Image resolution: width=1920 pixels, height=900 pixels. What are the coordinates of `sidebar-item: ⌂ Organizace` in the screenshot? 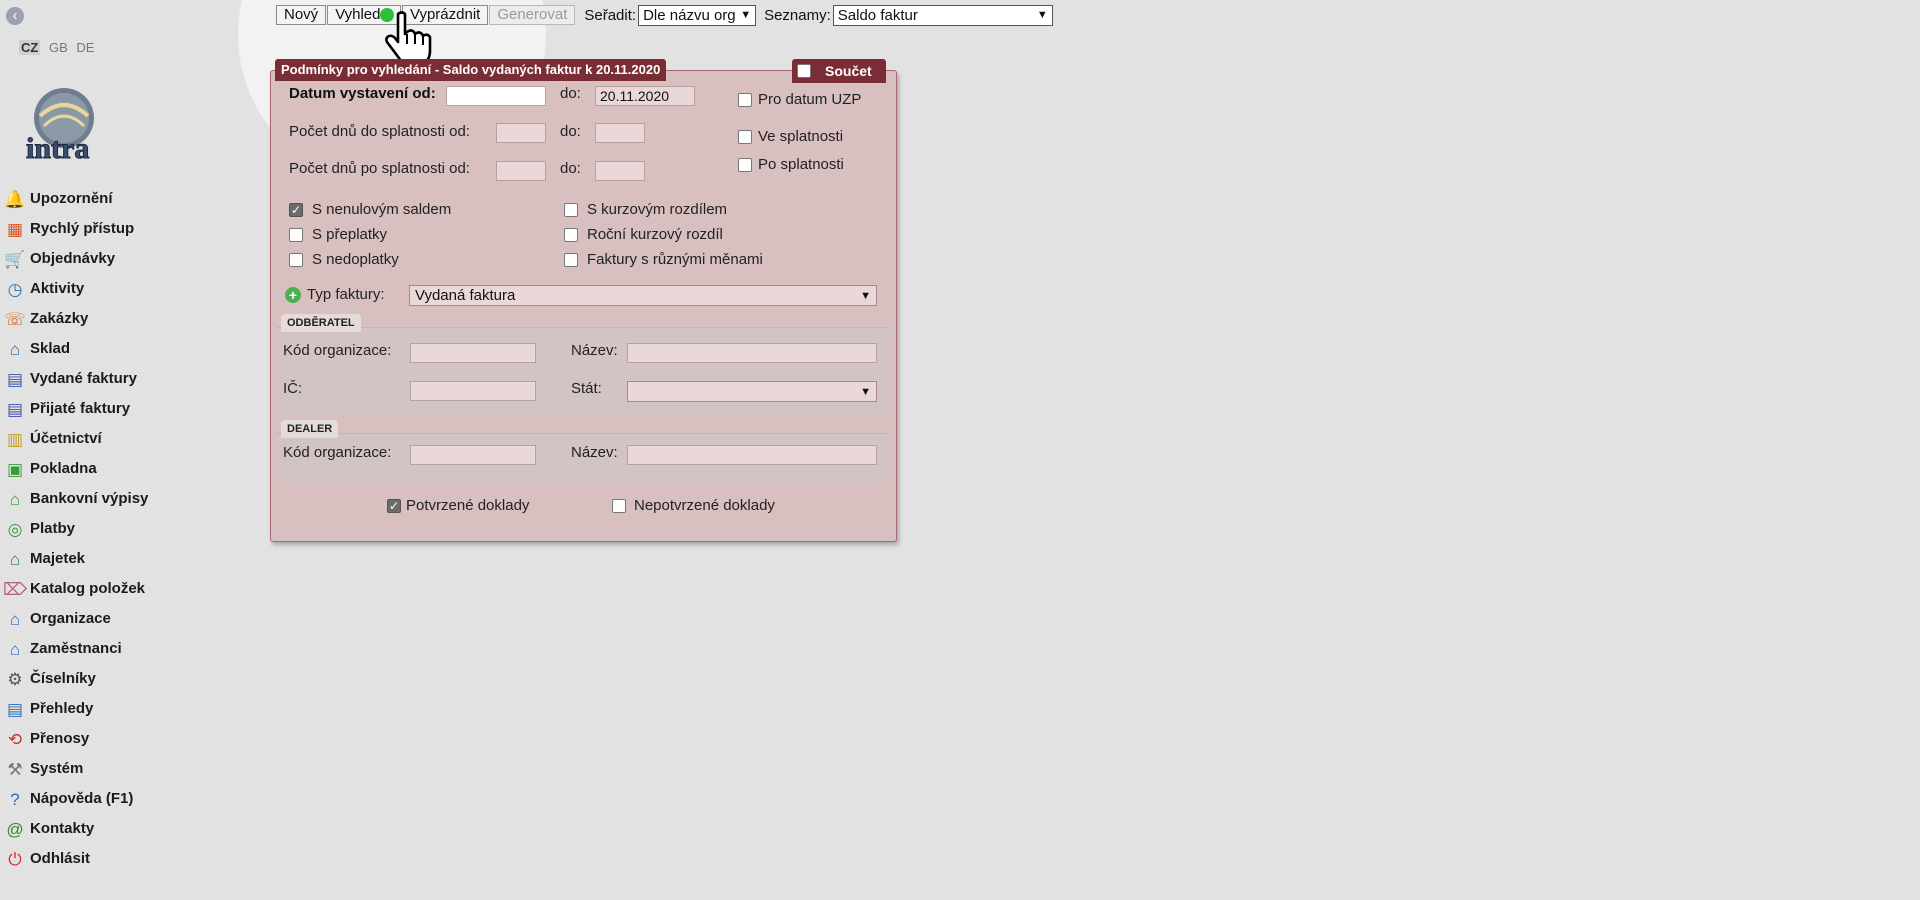 It's located at (125, 619).